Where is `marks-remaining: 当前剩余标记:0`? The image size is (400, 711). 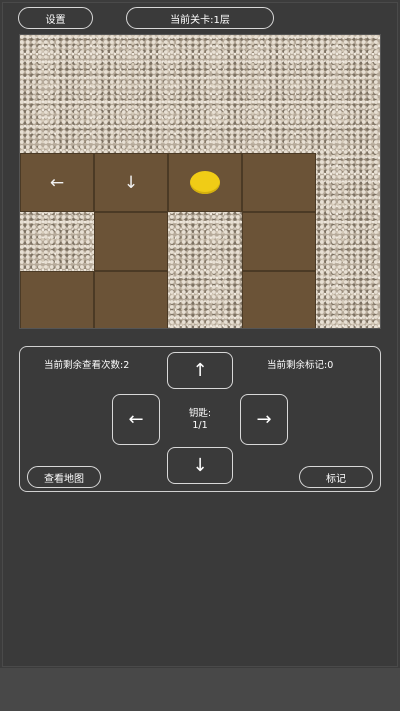
marks-remaining: 当前剩余标记:0 is located at coordinates (300, 365).